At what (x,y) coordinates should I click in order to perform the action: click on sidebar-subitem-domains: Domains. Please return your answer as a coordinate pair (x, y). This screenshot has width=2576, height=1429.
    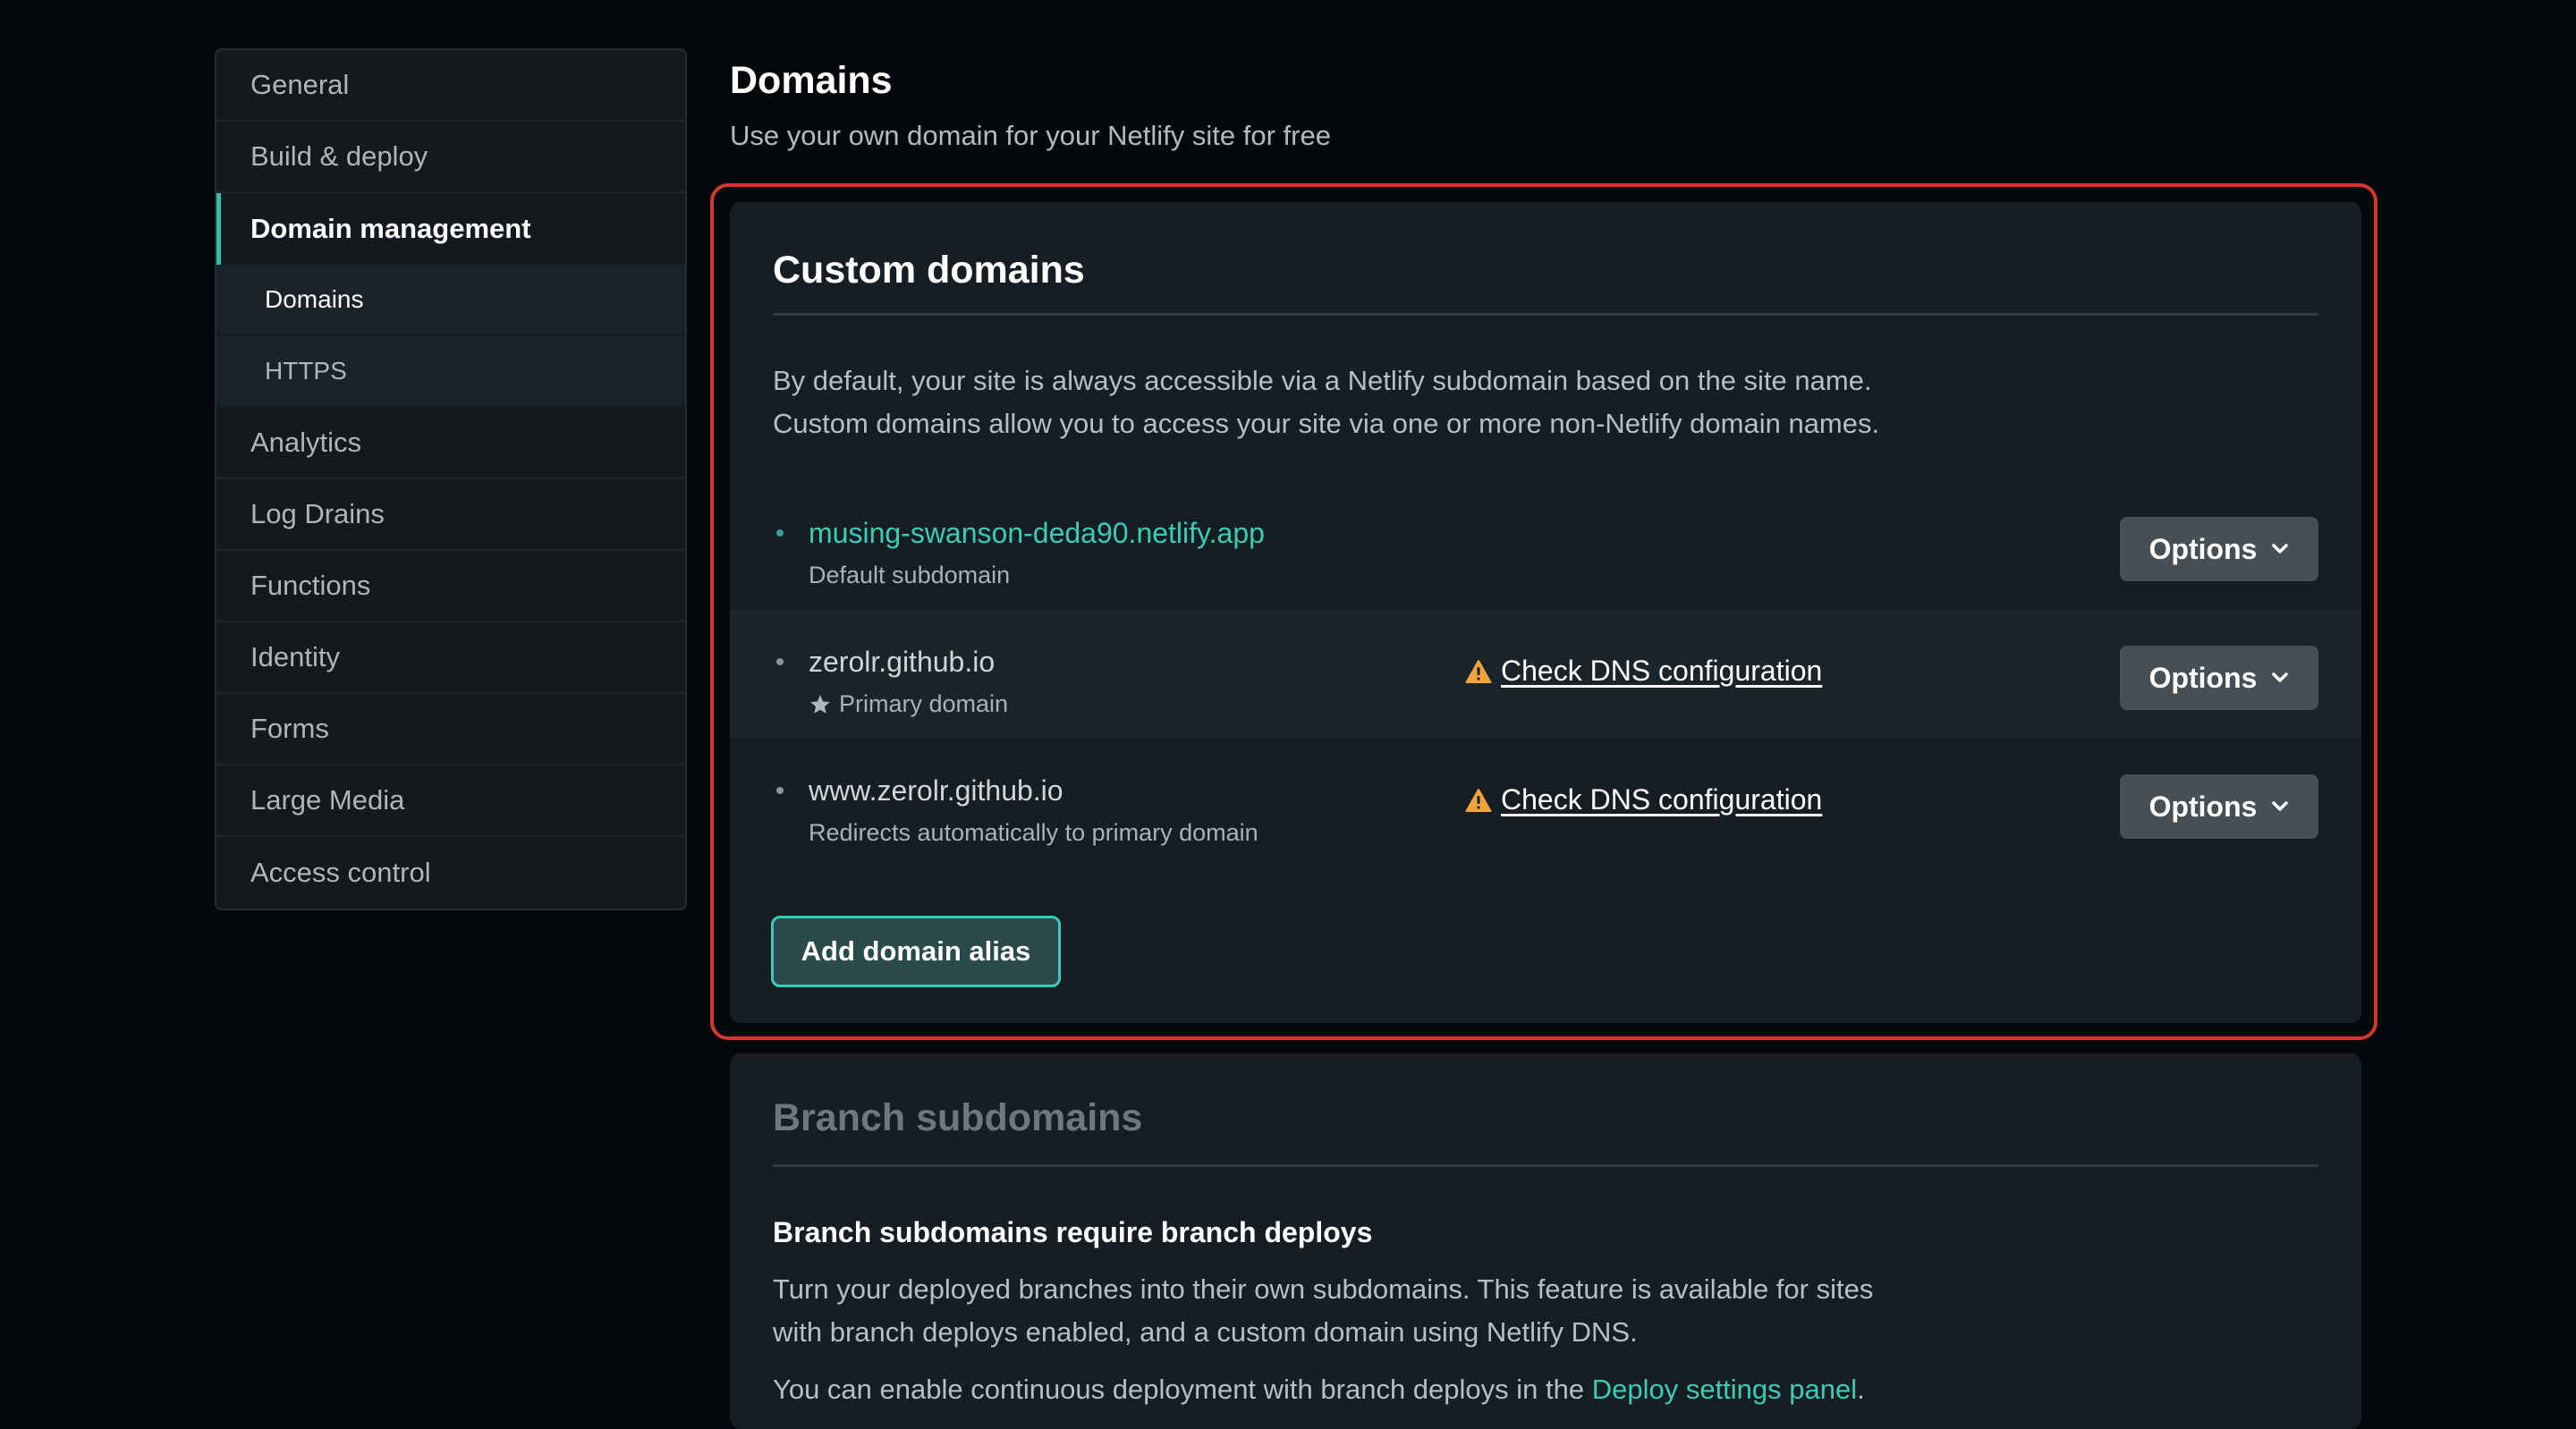
    Looking at the image, I should click on (450, 300).